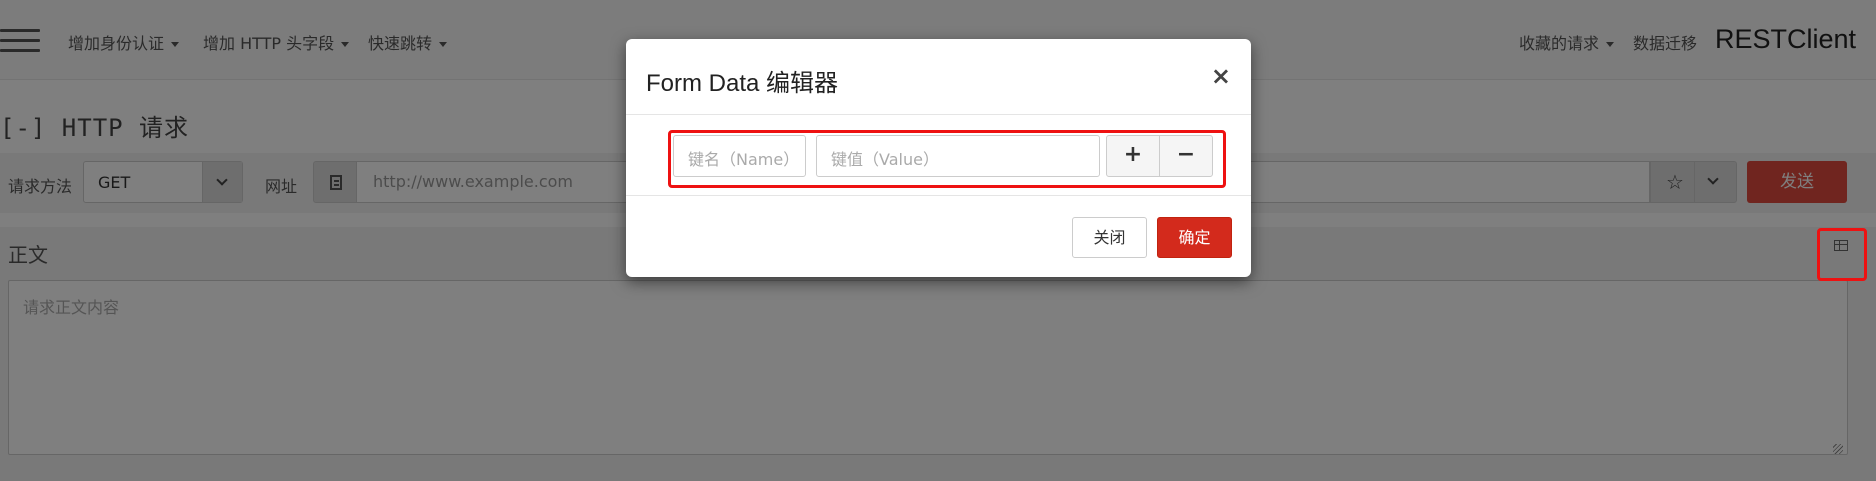 Image resolution: width=1876 pixels, height=481 pixels. I want to click on close-button: 关闭, so click(1109, 237).